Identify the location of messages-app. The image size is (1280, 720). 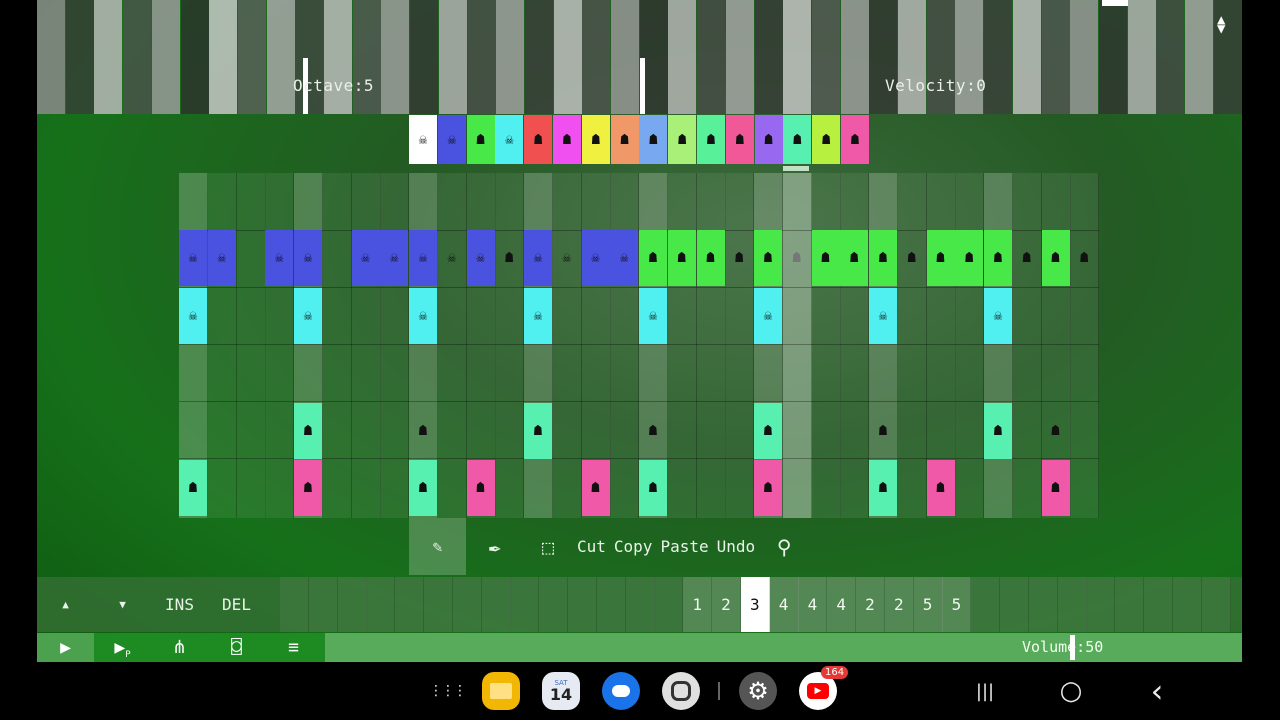
(621, 691).